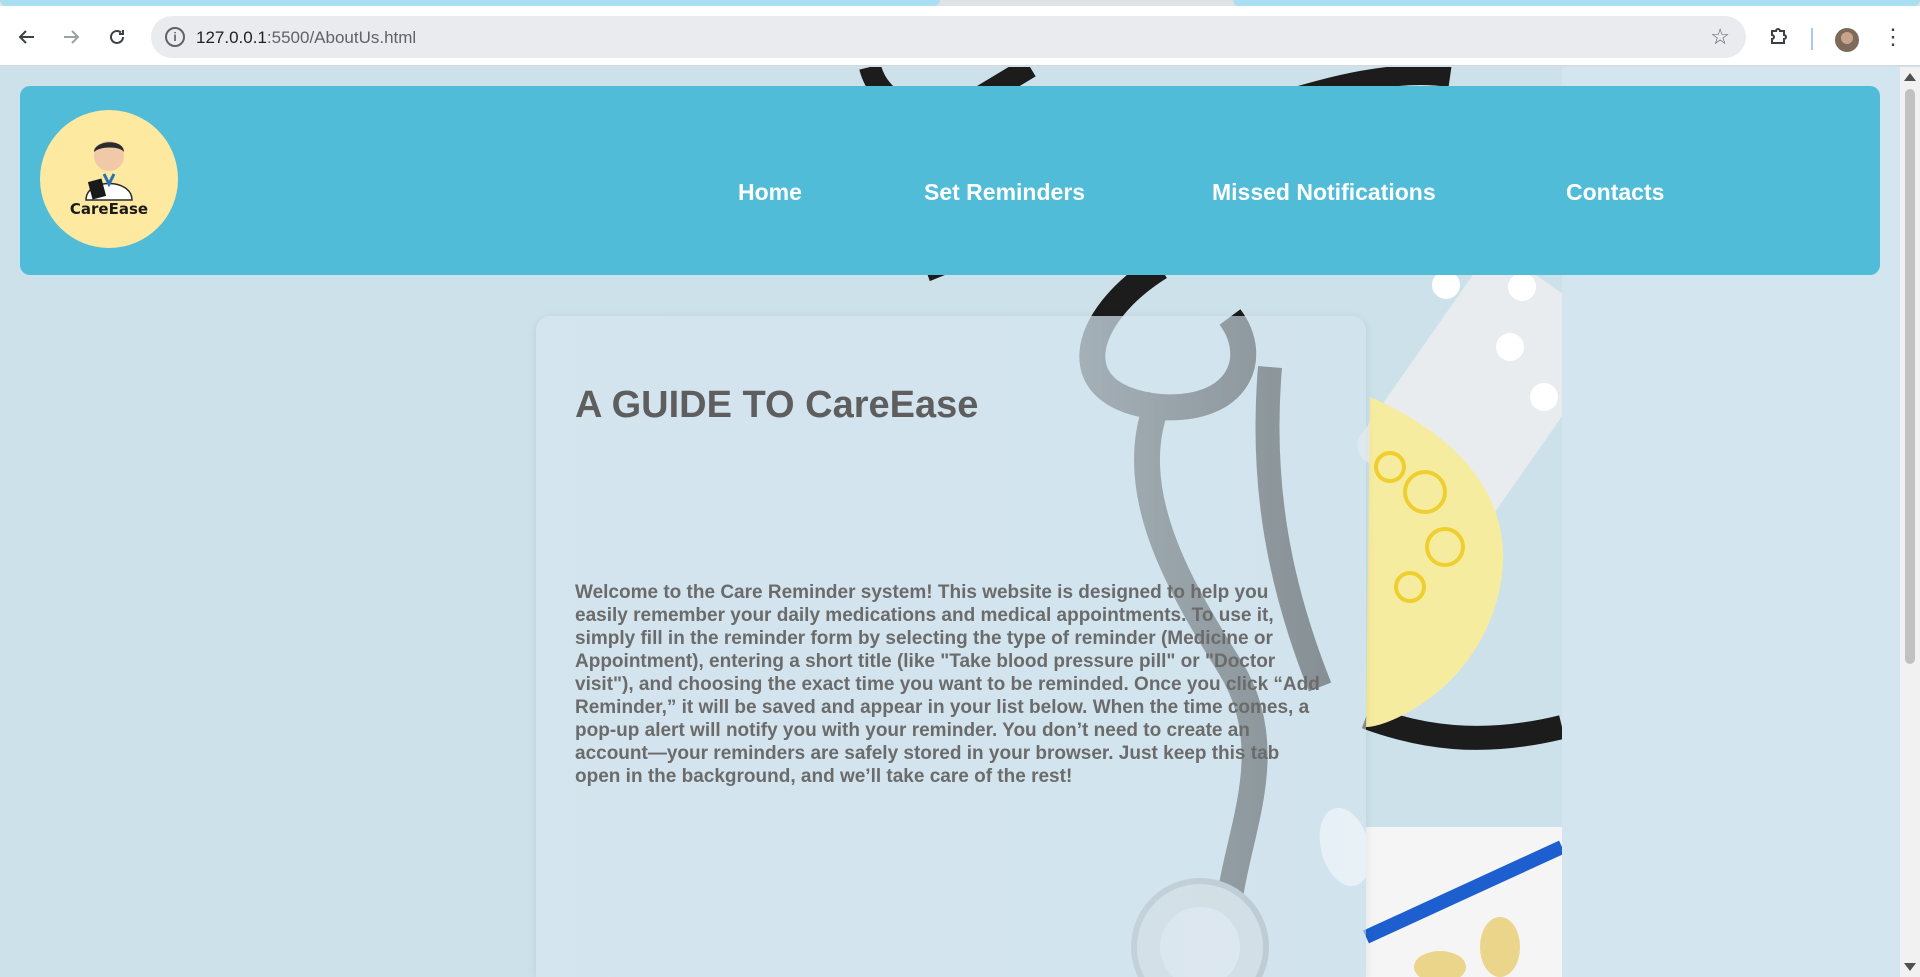  I want to click on guide-title: A GUIDE TO CareEase, so click(777, 405).